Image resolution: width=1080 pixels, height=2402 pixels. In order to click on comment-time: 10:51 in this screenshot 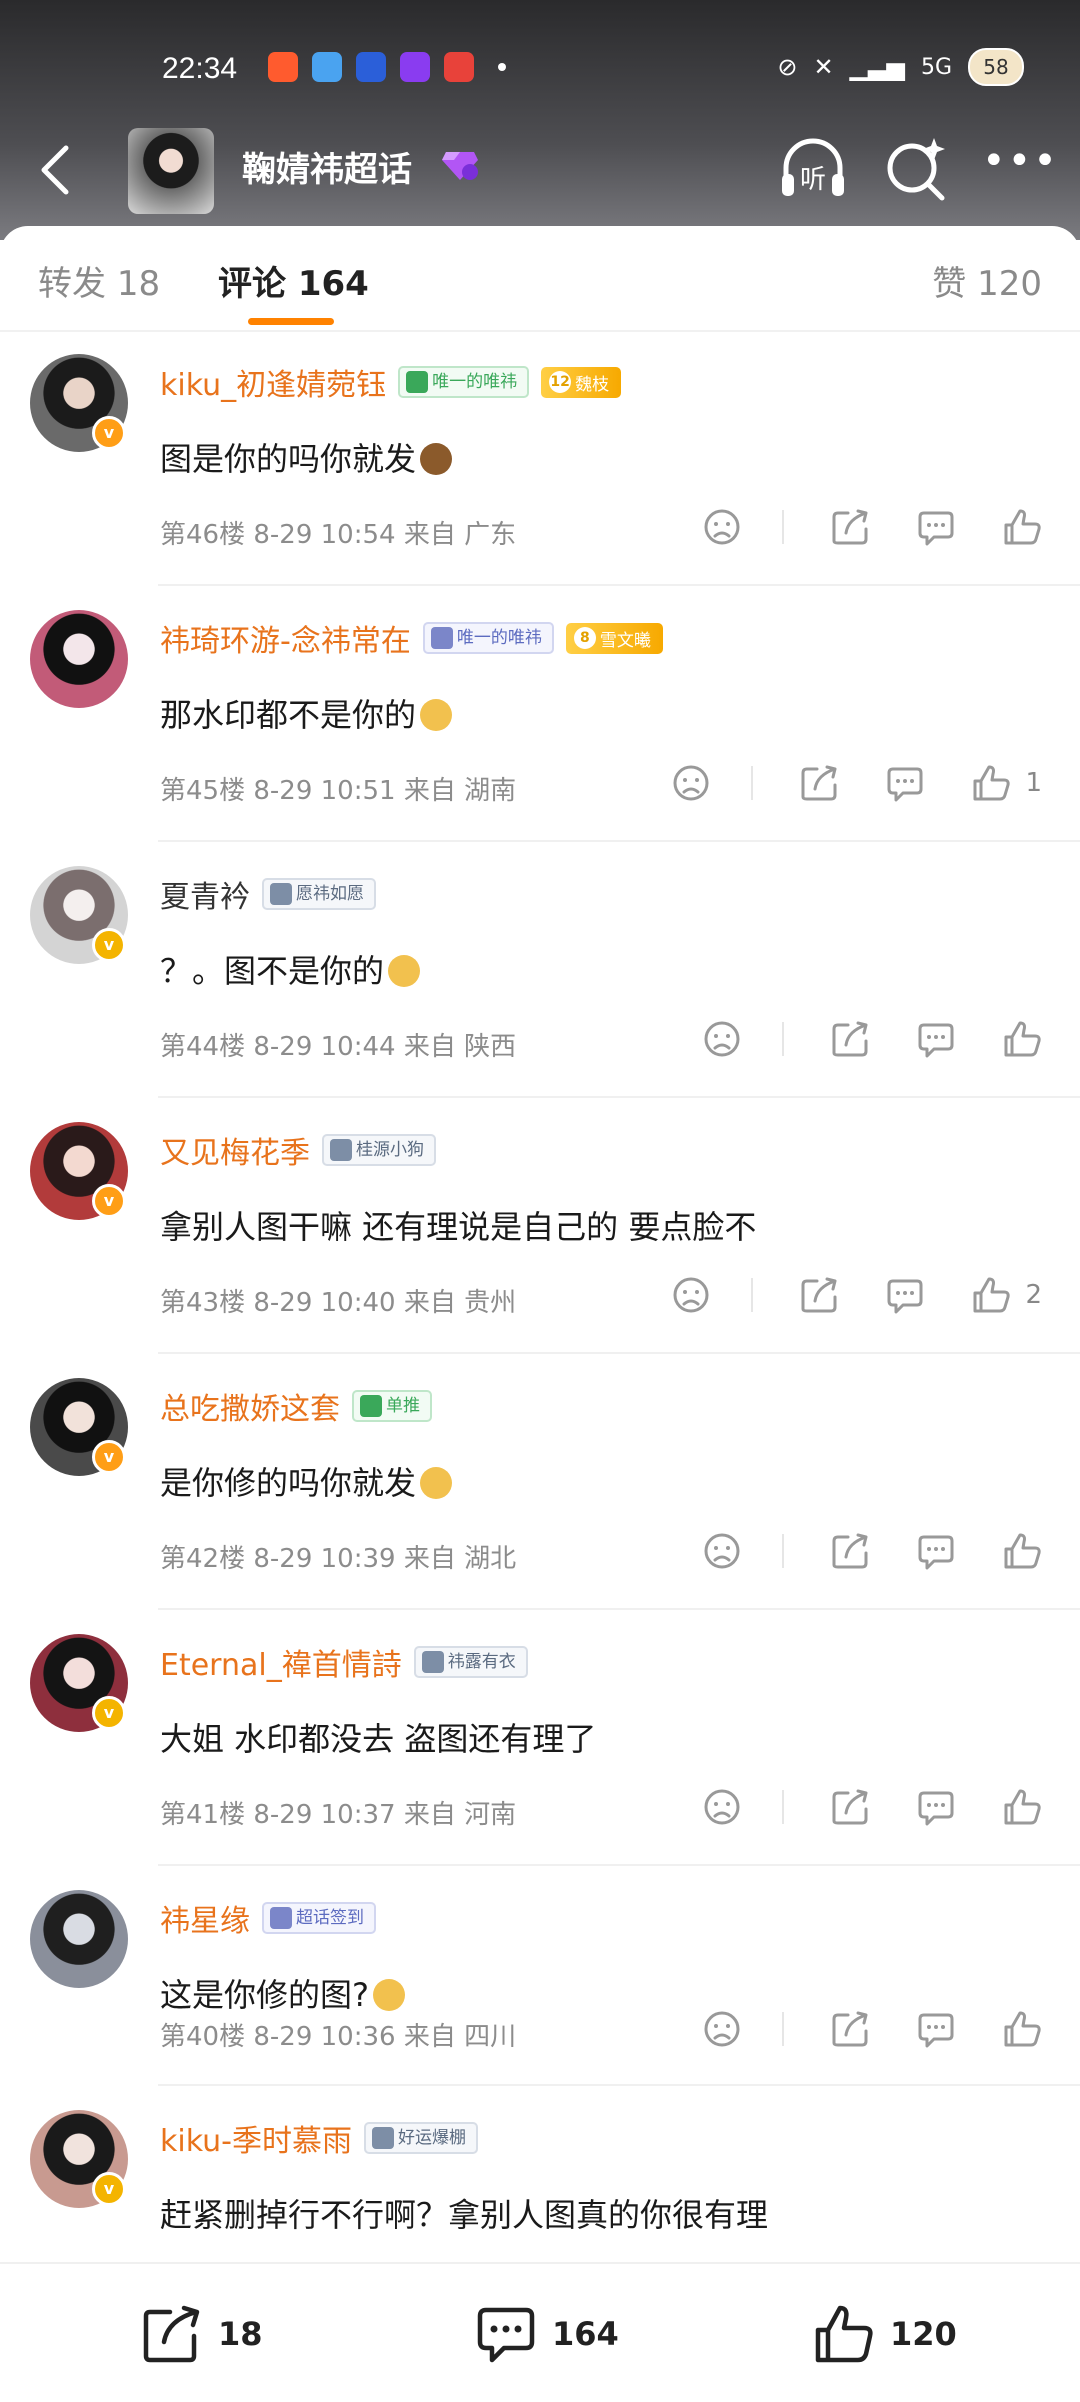, I will do `click(358, 791)`.